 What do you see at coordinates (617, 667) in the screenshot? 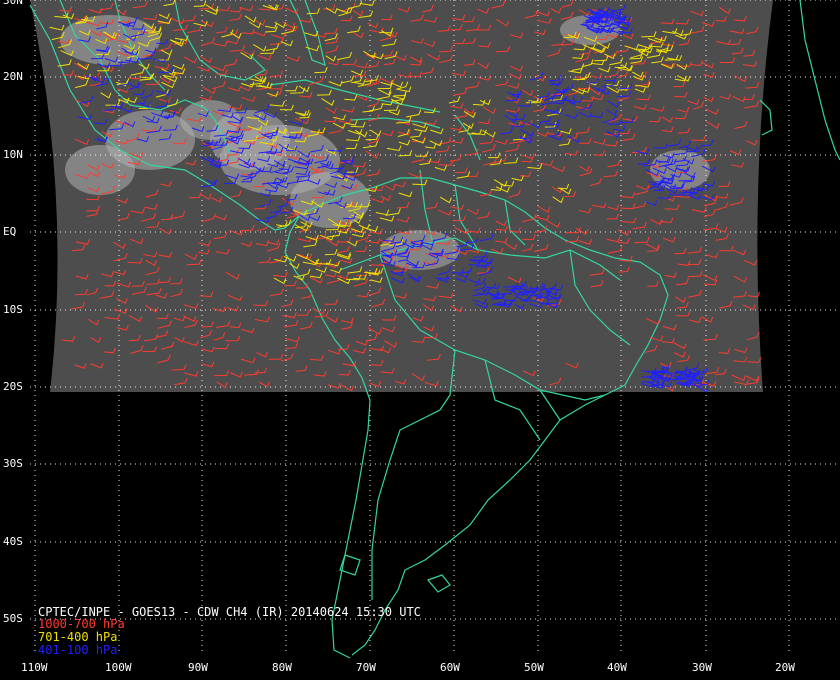
I see `longitude-label: 40W` at bounding box center [617, 667].